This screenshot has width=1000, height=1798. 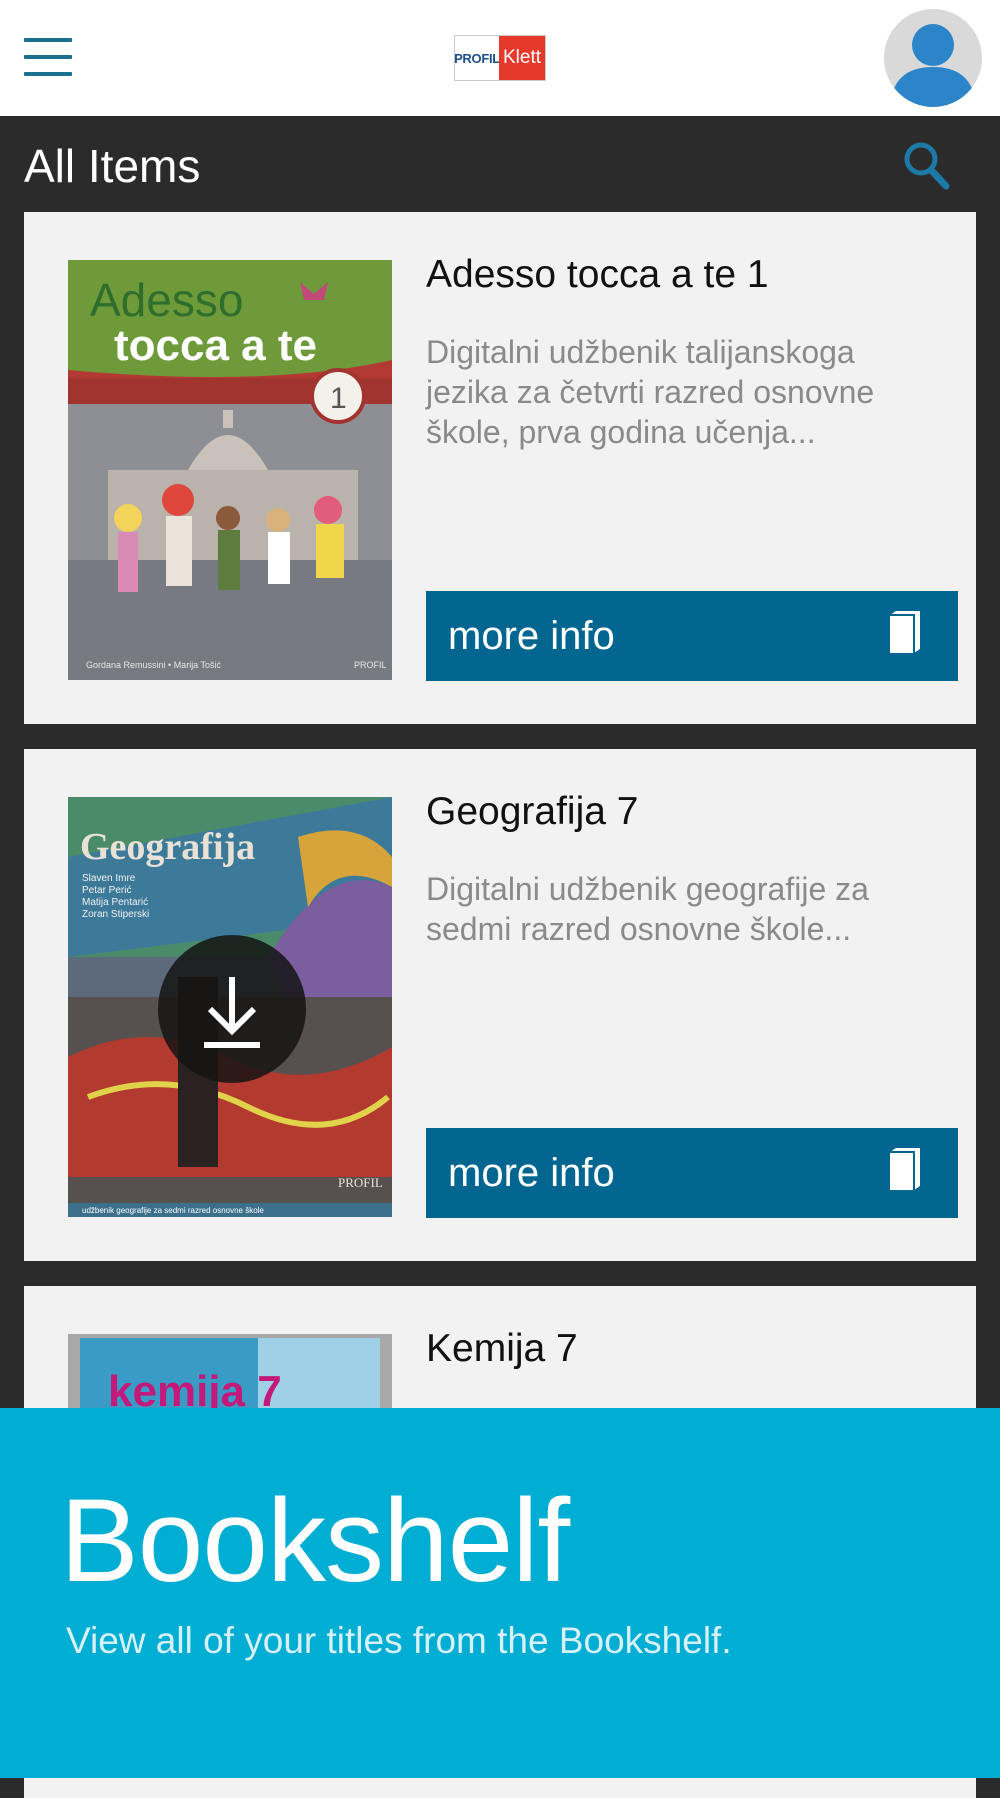 I want to click on cover-title-line1: Adesso, so click(x=166, y=300).